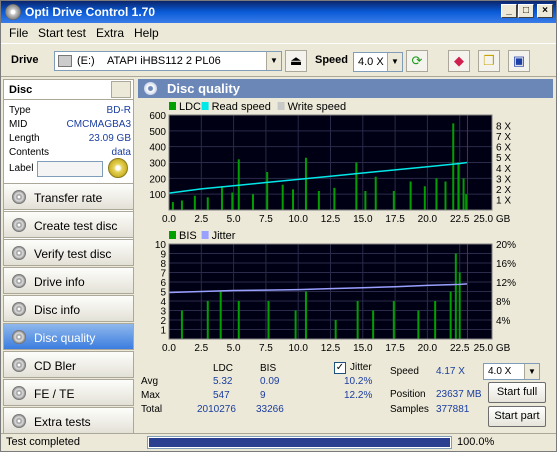 This screenshot has width=557, height=452. I want to click on test-speed-select: 4.0 X ▼, so click(511, 371).